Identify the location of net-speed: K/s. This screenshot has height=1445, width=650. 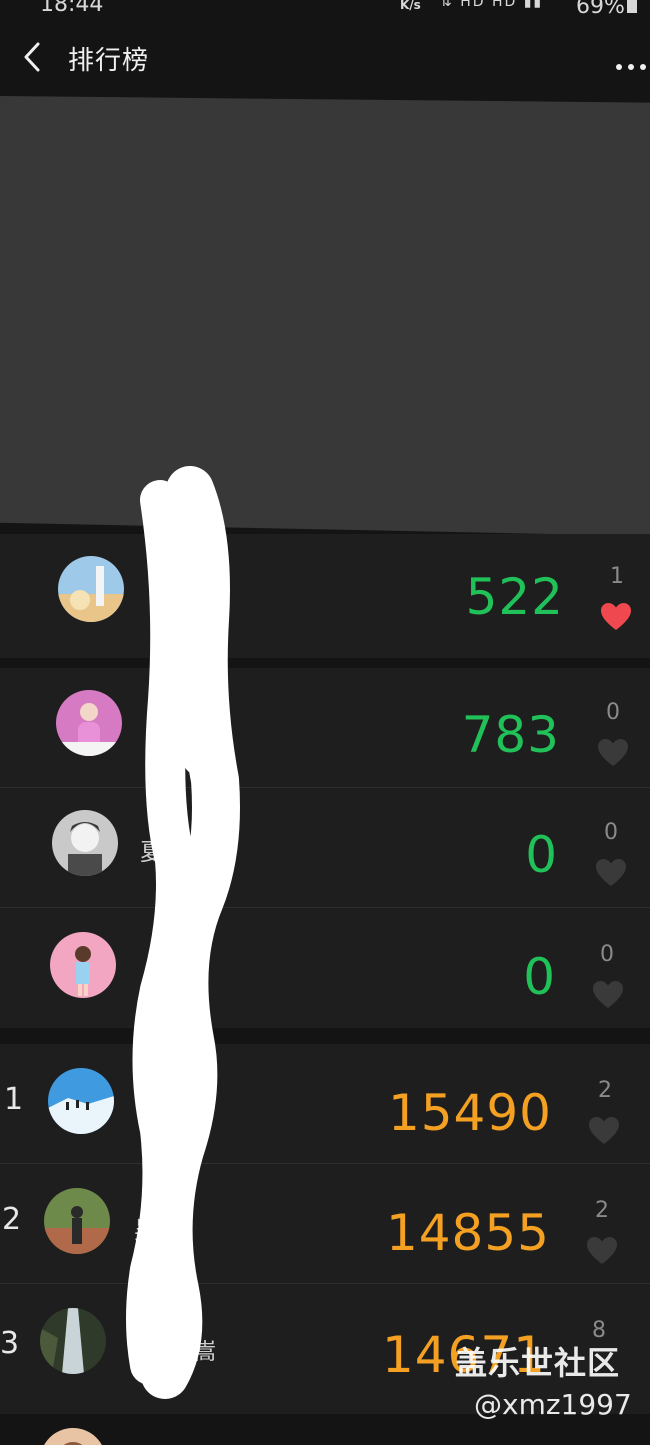
(410, 6).